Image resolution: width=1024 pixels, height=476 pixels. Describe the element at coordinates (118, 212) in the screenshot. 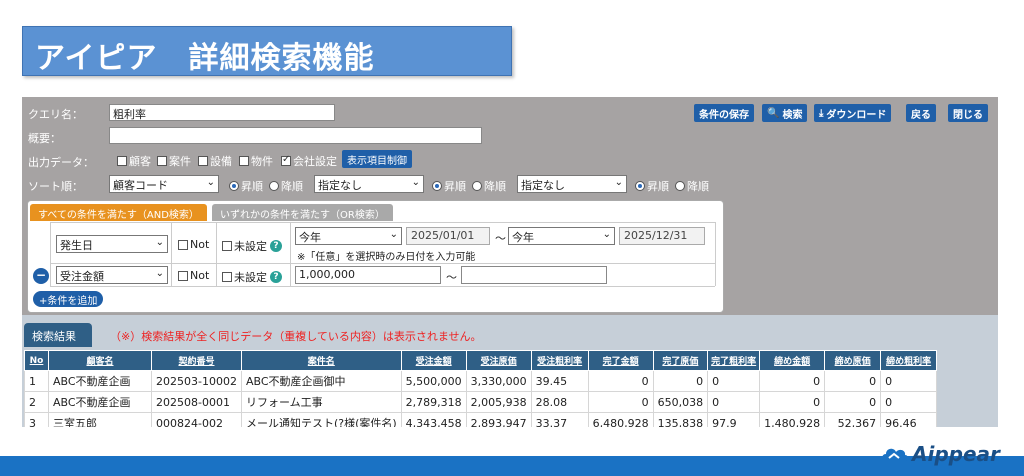

I see `tab-and-search: すべての条件を満たす（AND検索）` at that location.